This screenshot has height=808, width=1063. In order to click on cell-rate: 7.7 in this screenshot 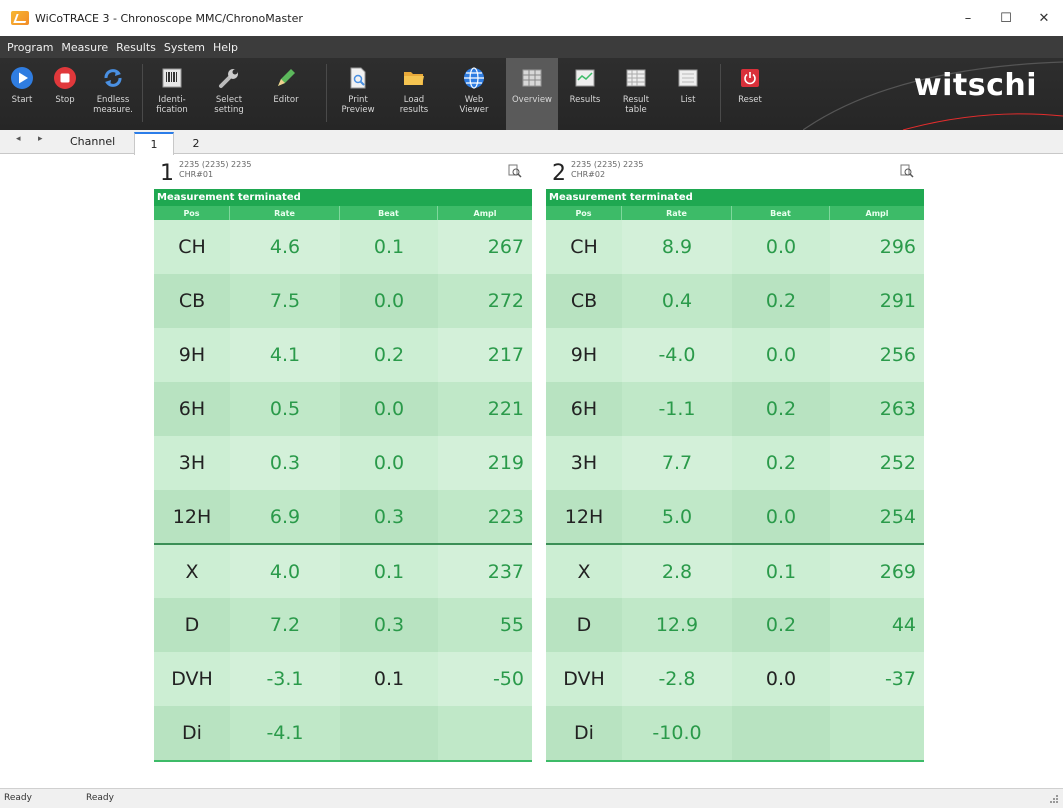, I will do `click(677, 463)`.